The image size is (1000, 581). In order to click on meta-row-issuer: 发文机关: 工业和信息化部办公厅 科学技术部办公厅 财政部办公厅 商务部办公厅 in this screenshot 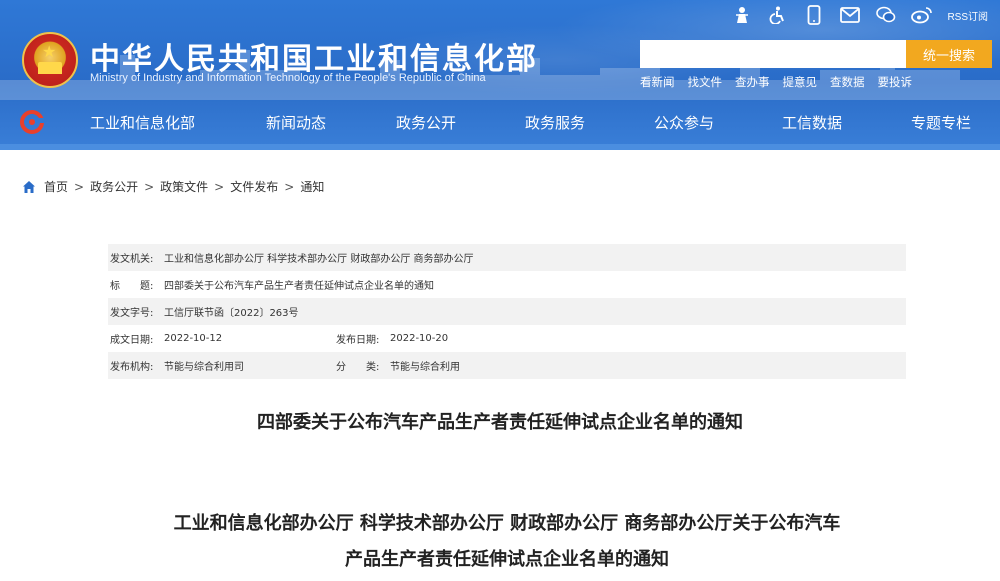, I will do `click(507, 257)`.